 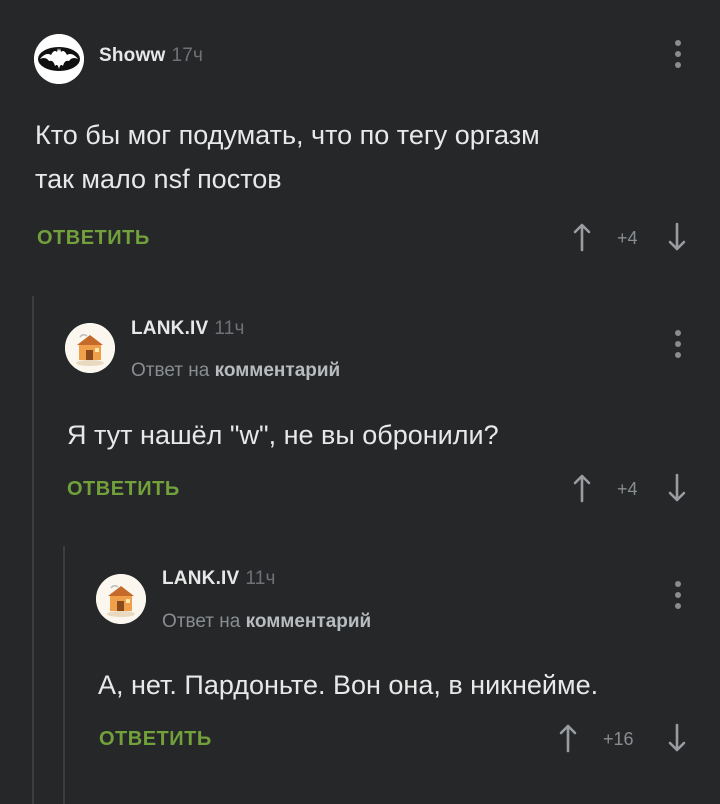 I want to click on author-name: Showw, so click(x=132, y=55).